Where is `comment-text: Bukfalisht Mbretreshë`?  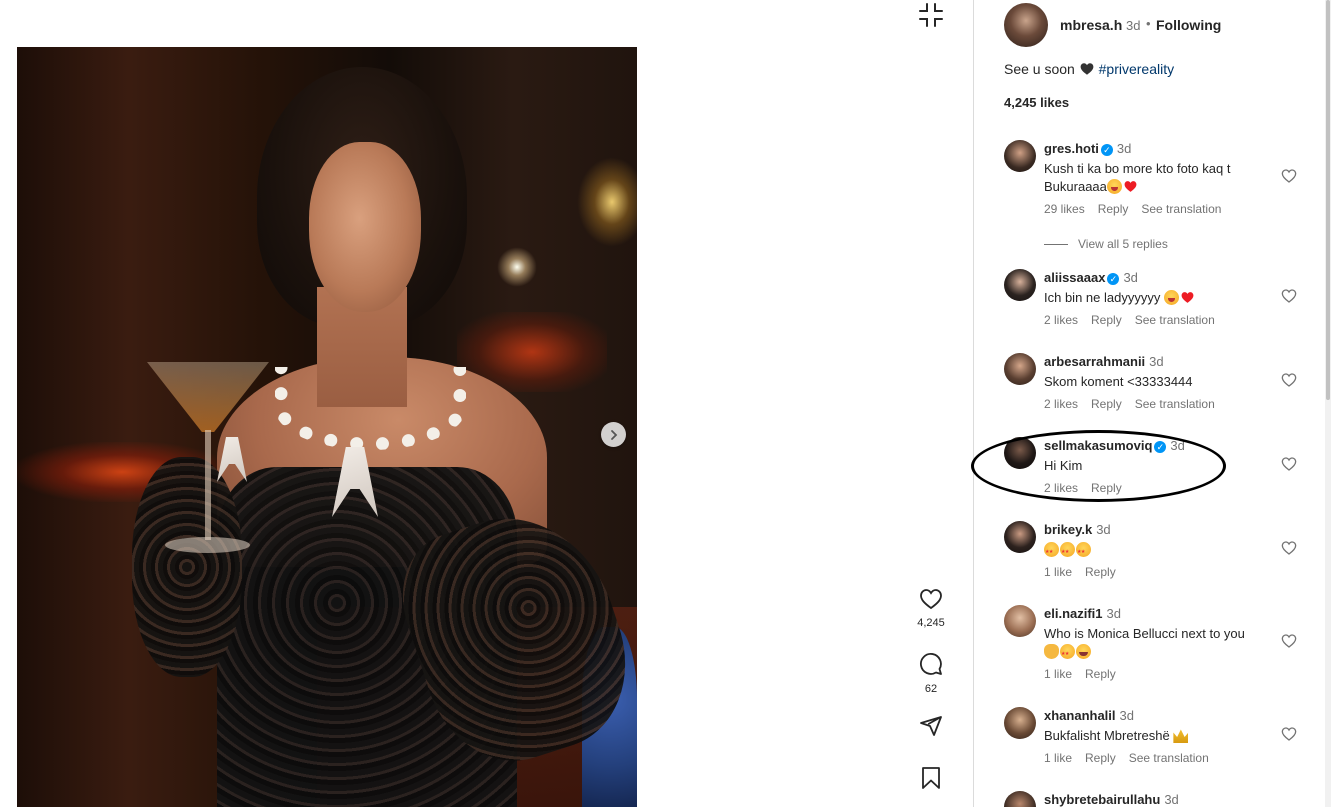
comment-text: Bukfalisht Mbretreshë is located at coordinates (1107, 735).